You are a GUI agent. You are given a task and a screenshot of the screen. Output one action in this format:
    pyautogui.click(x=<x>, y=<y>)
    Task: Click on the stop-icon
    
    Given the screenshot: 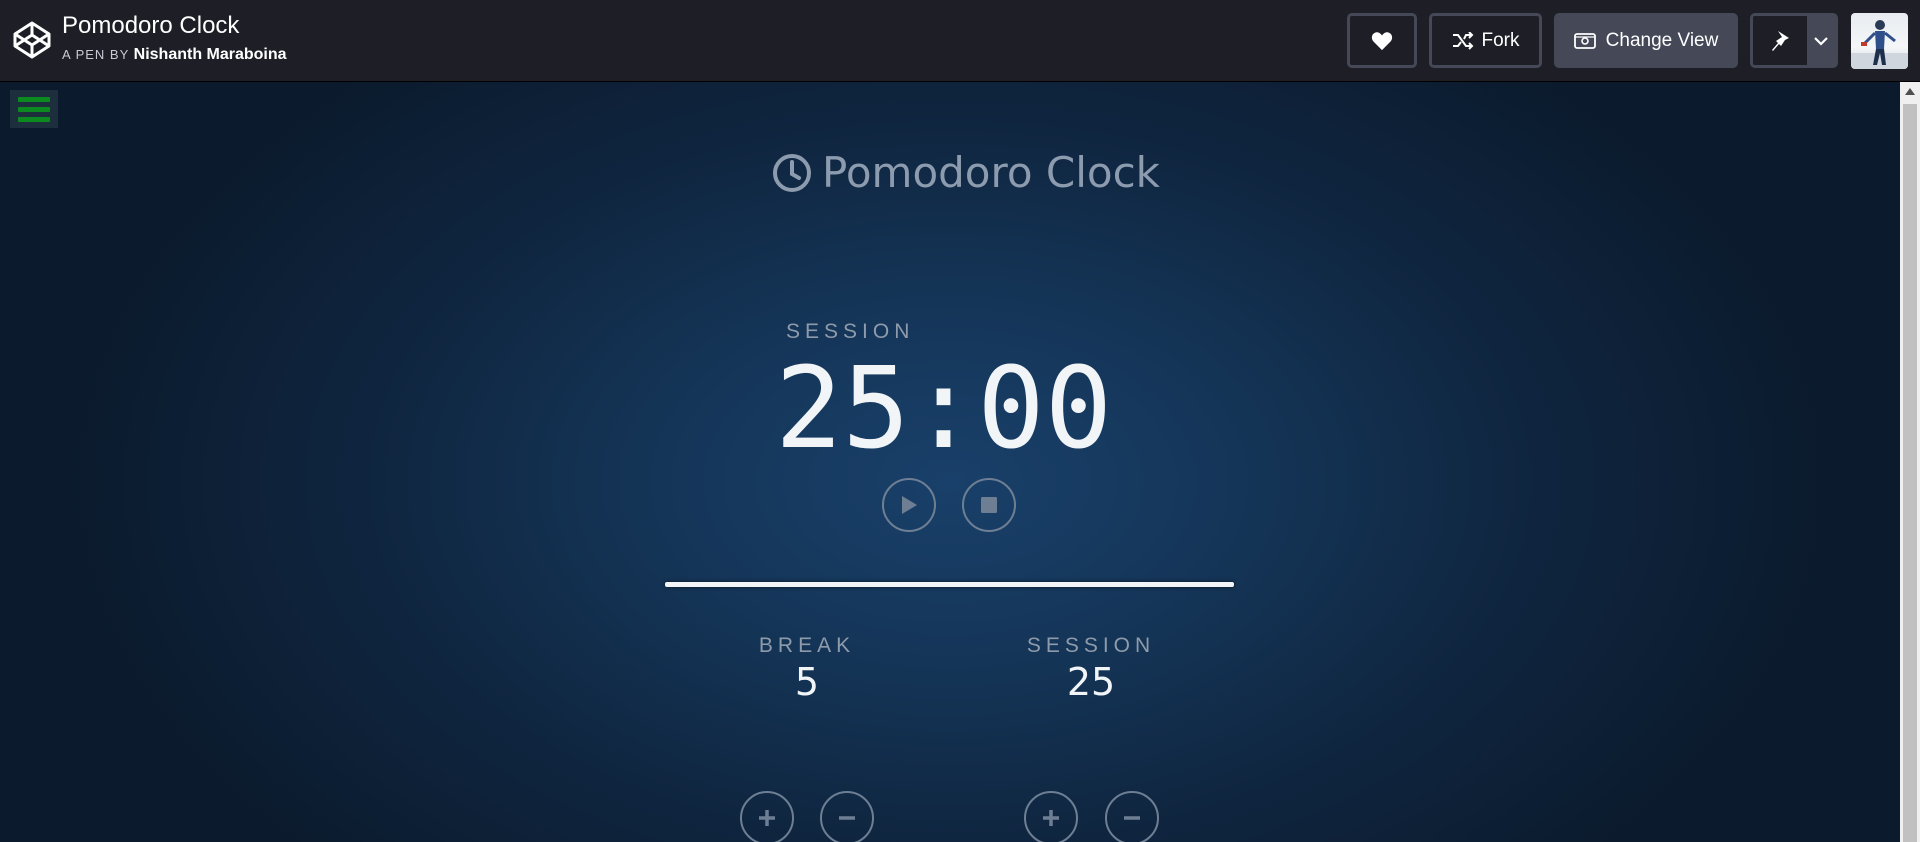 What is the action you would take?
    pyautogui.click(x=989, y=505)
    